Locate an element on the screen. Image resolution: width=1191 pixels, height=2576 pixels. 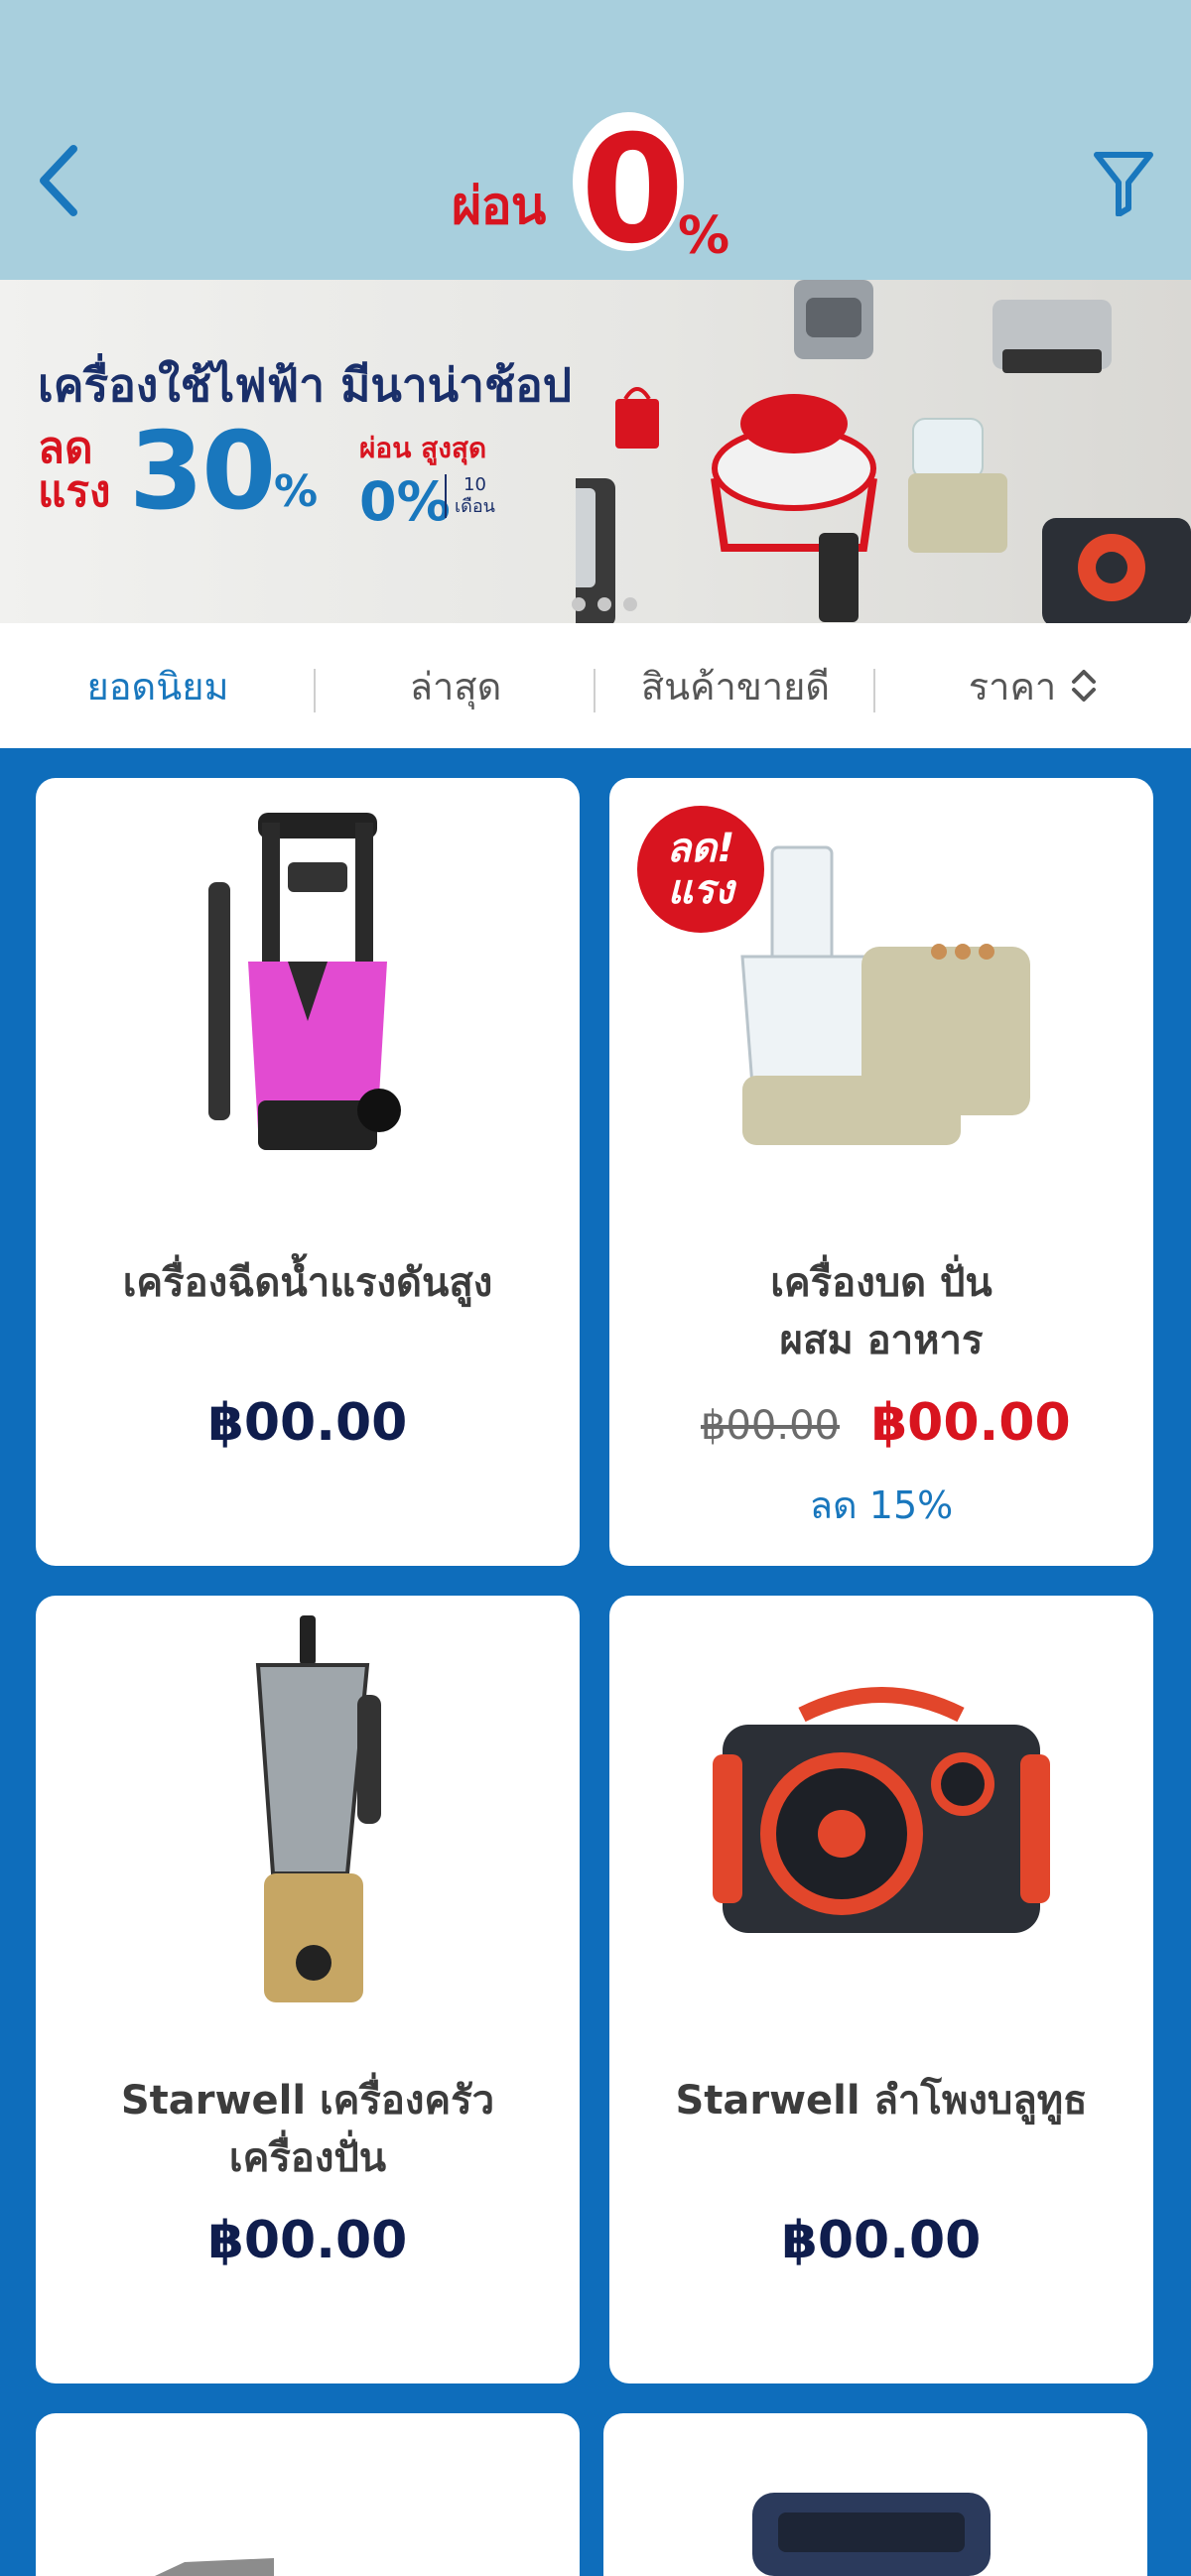
logo-zero-graphic: 0 % is located at coordinates (651, 184).